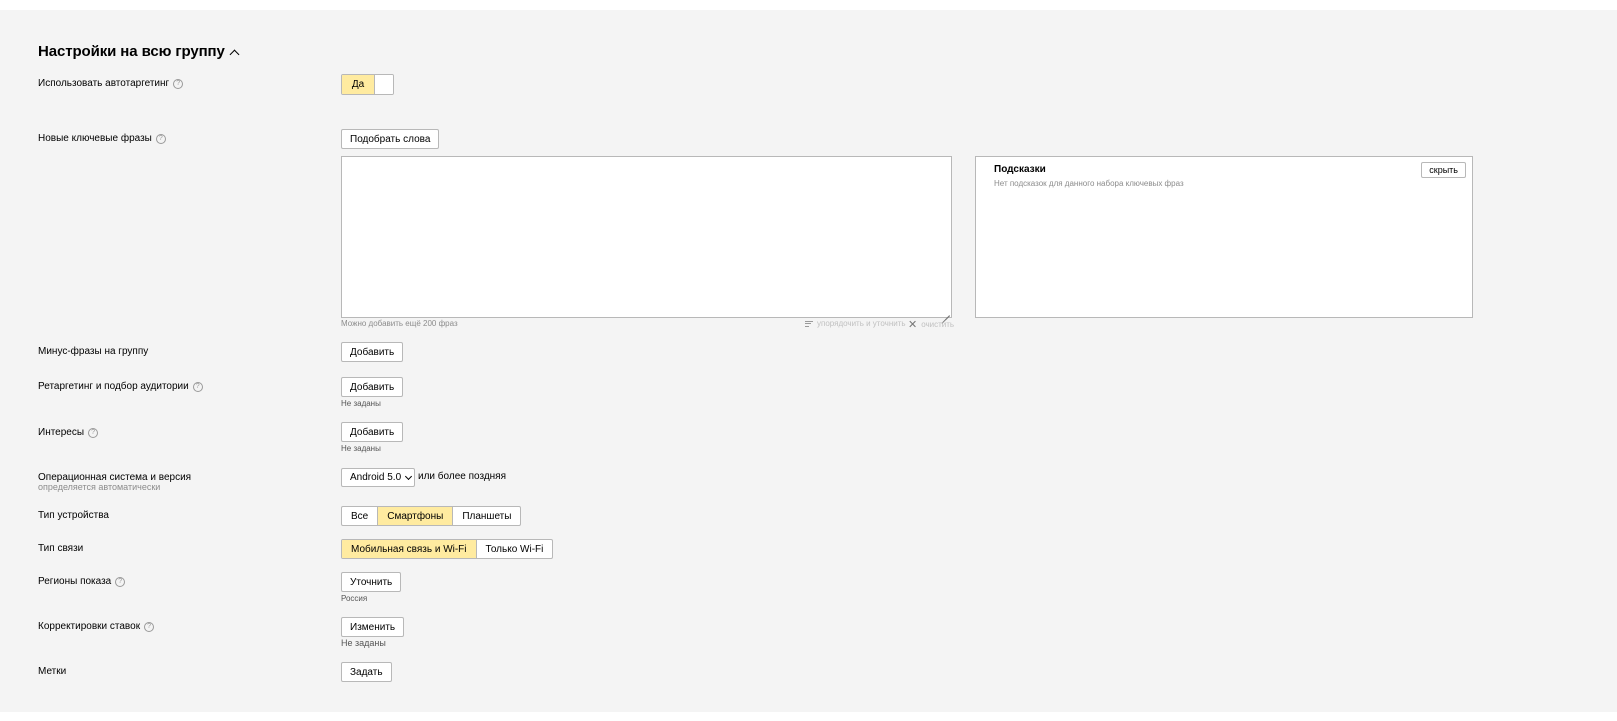 The height and width of the screenshot is (721, 1617). Describe the element at coordinates (131, 51) in the screenshot. I see `section-title-text: Настройки на всю группу` at that location.